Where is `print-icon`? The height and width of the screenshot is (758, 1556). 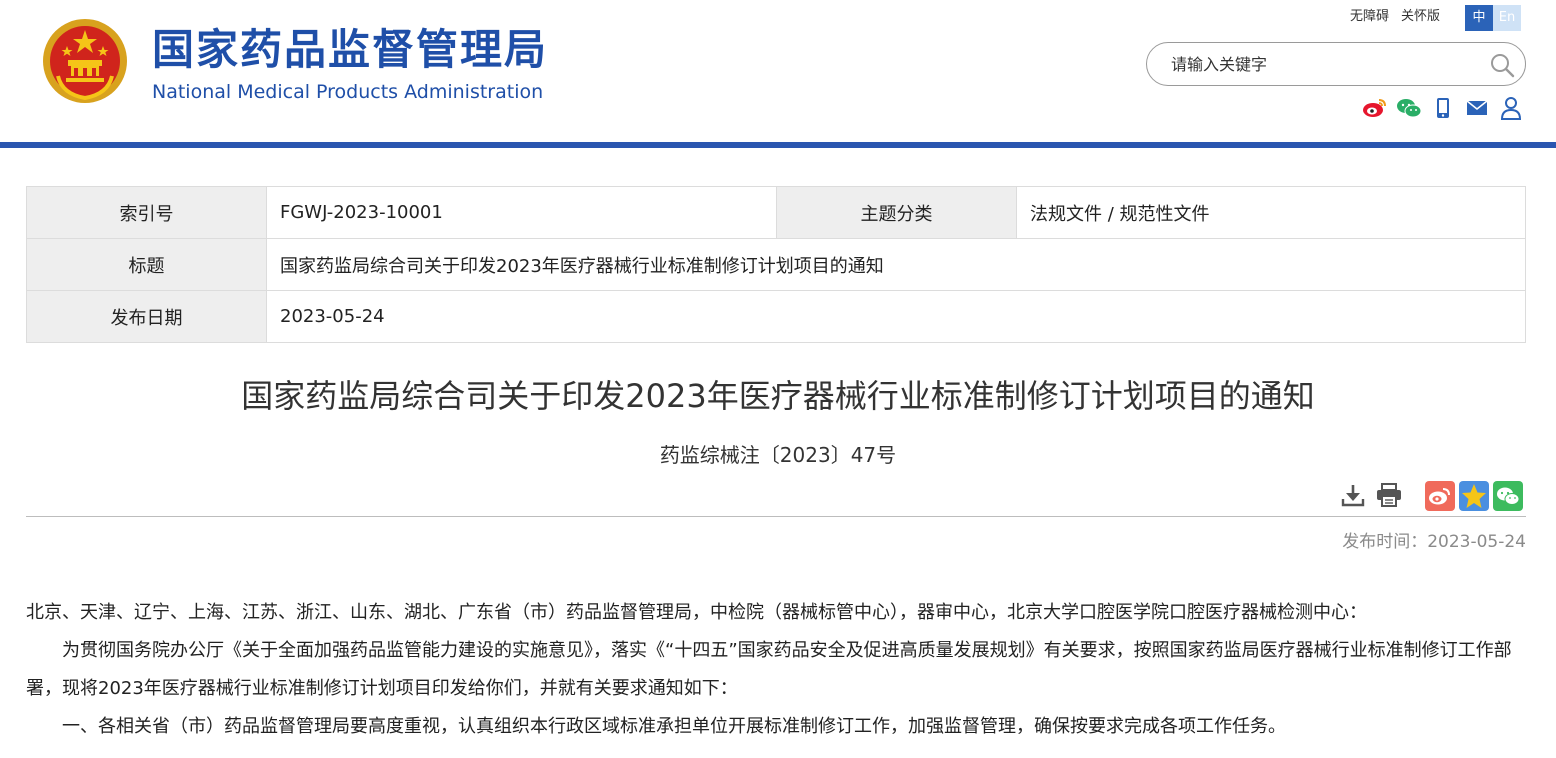
print-icon is located at coordinates (1389, 495).